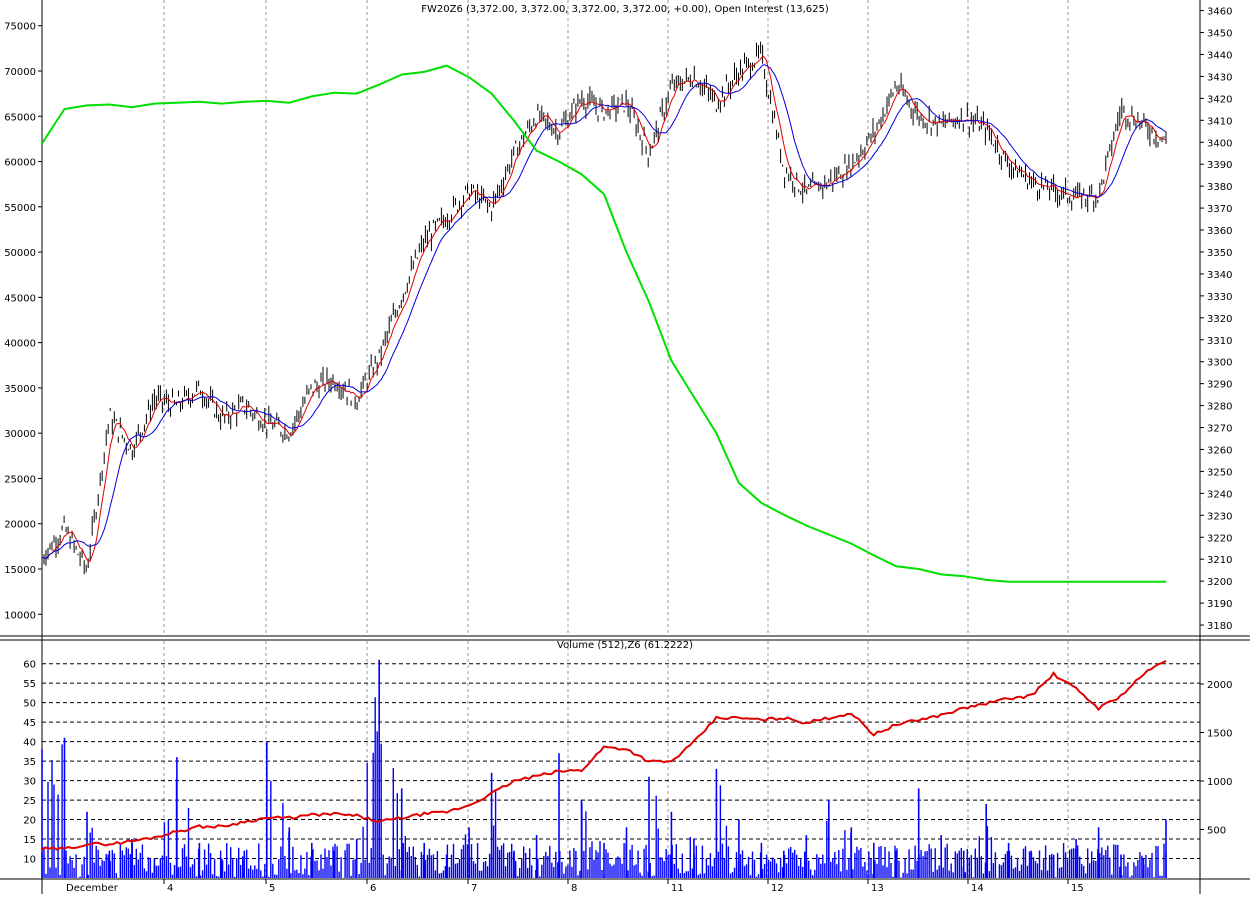 This screenshot has height=899, width=1250. What do you see at coordinates (1219, 231) in the screenshot?
I see `right-tick-label: 3360` at bounding box center [1219, 231].